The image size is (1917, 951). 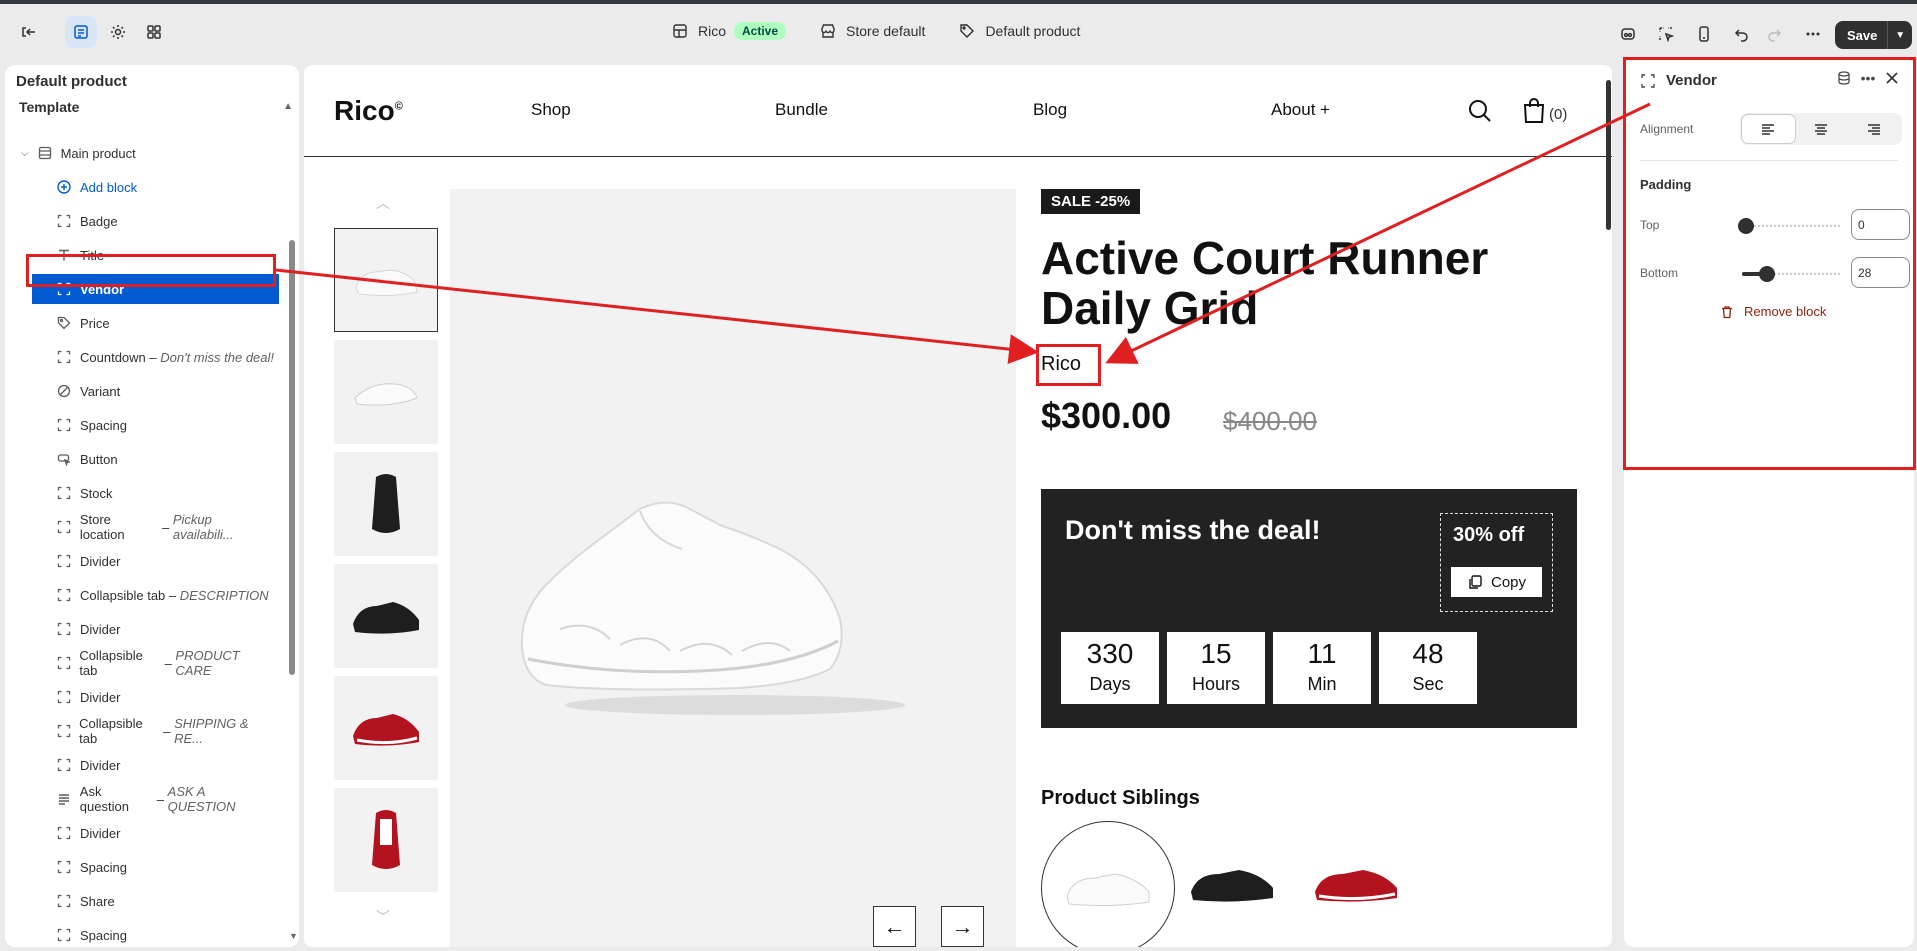 I want to click on nav-shop: Shop, so click(x=551, y=110).